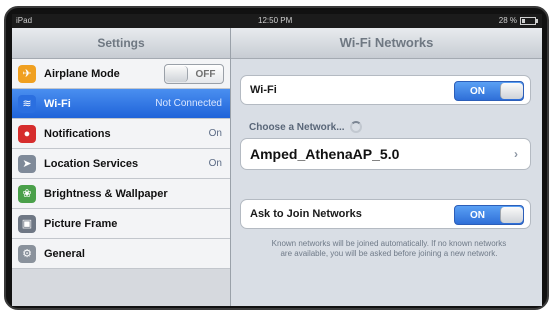 The width and height of the screenshot is (553, 310). Describe the element at coordinates (57, 103) in the screenshot. I see `settings-item-label: Wi-Fi` at that location.